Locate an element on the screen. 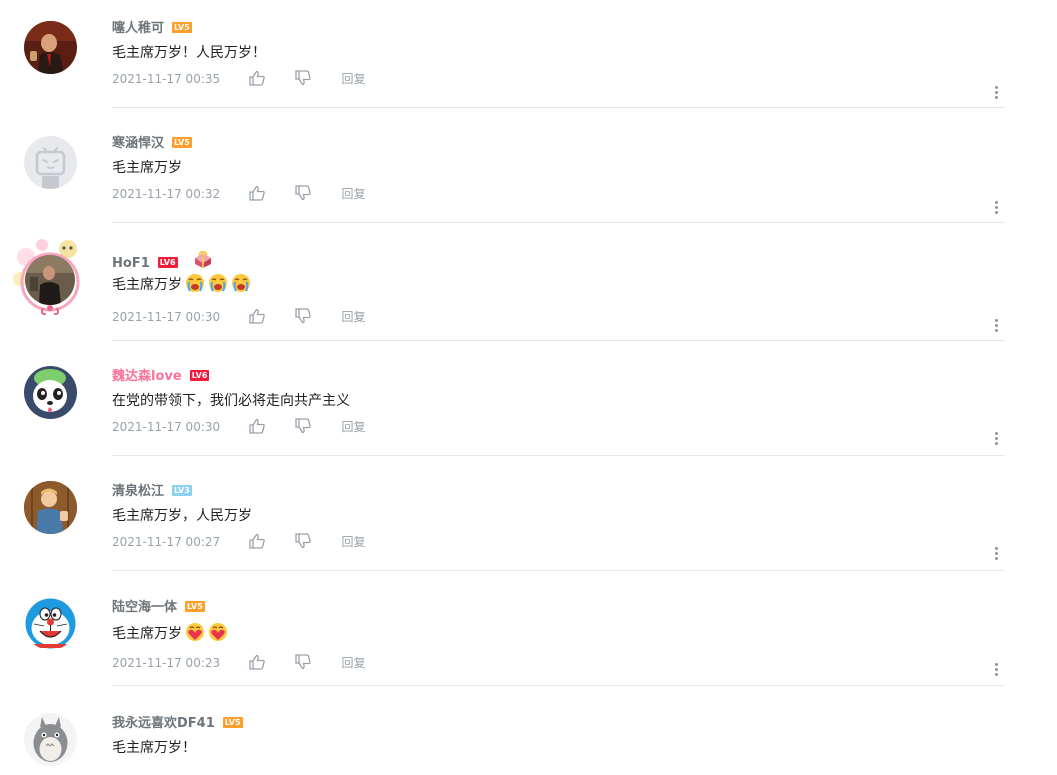 The image size is (1057, 775). username: 寒涵悍汉 LV5 is located at coordinates (152, 144).